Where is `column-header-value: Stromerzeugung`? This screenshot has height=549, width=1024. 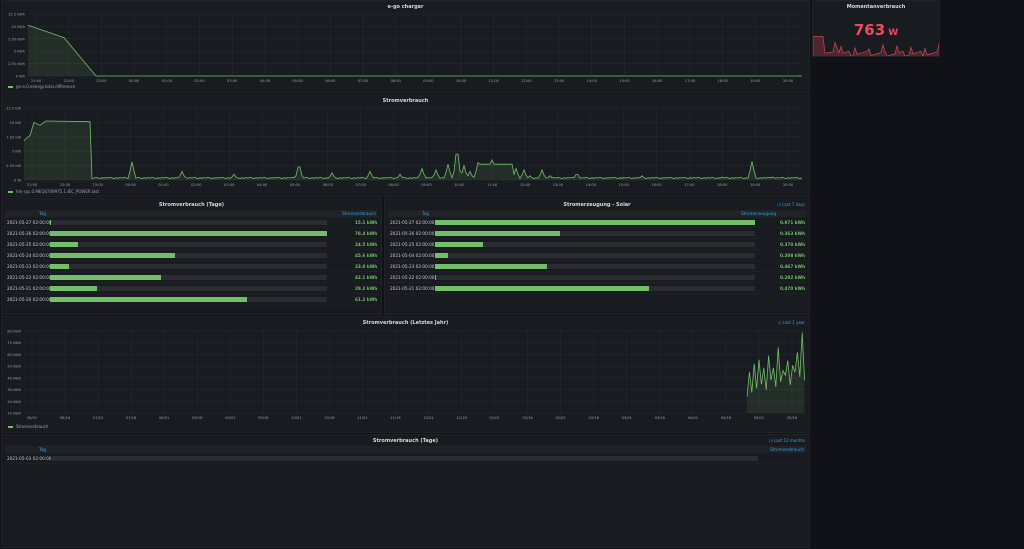
column-header-value: Stromerzeugung is located at coordinates (758, 213).